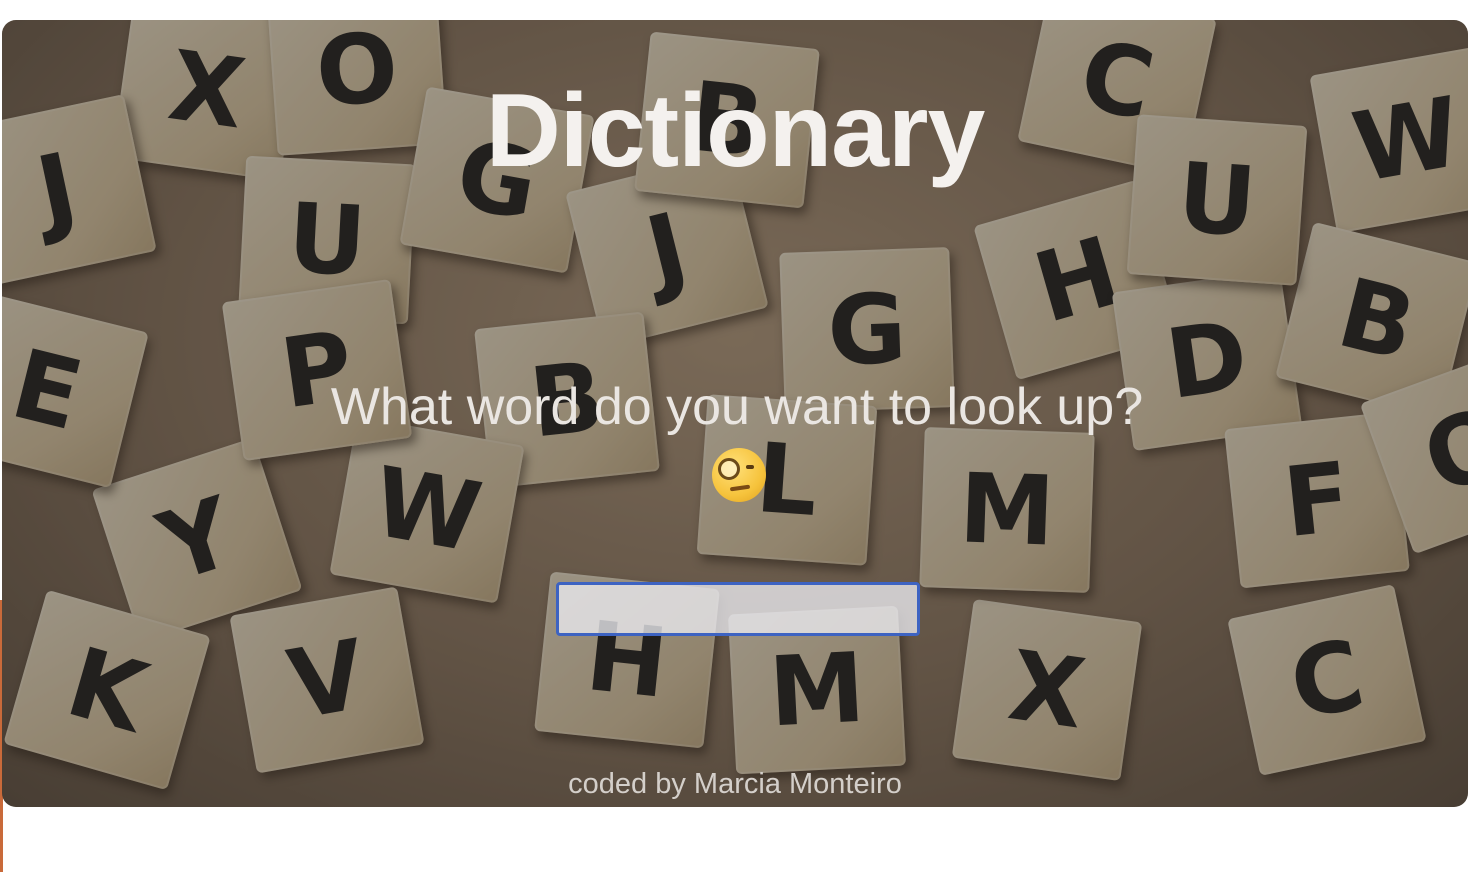  I want to click on question-heading: What word do you want to look up?, so click(737, 442).